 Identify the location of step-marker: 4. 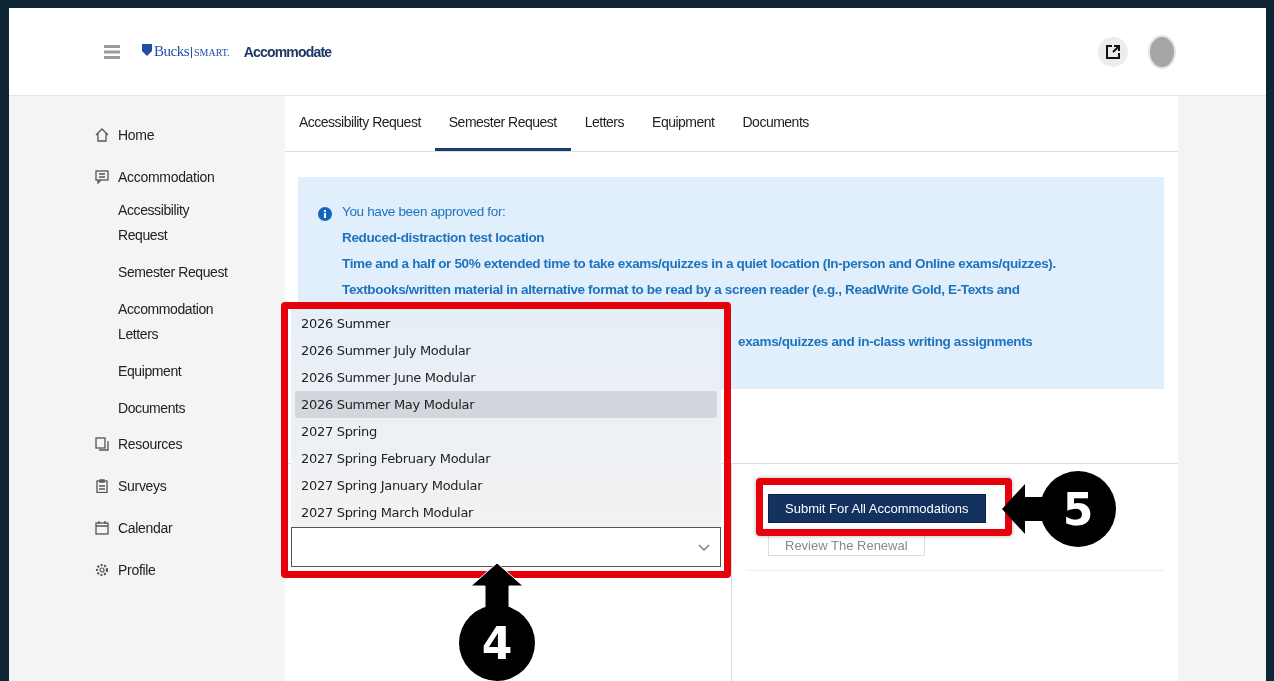
(497, 643).